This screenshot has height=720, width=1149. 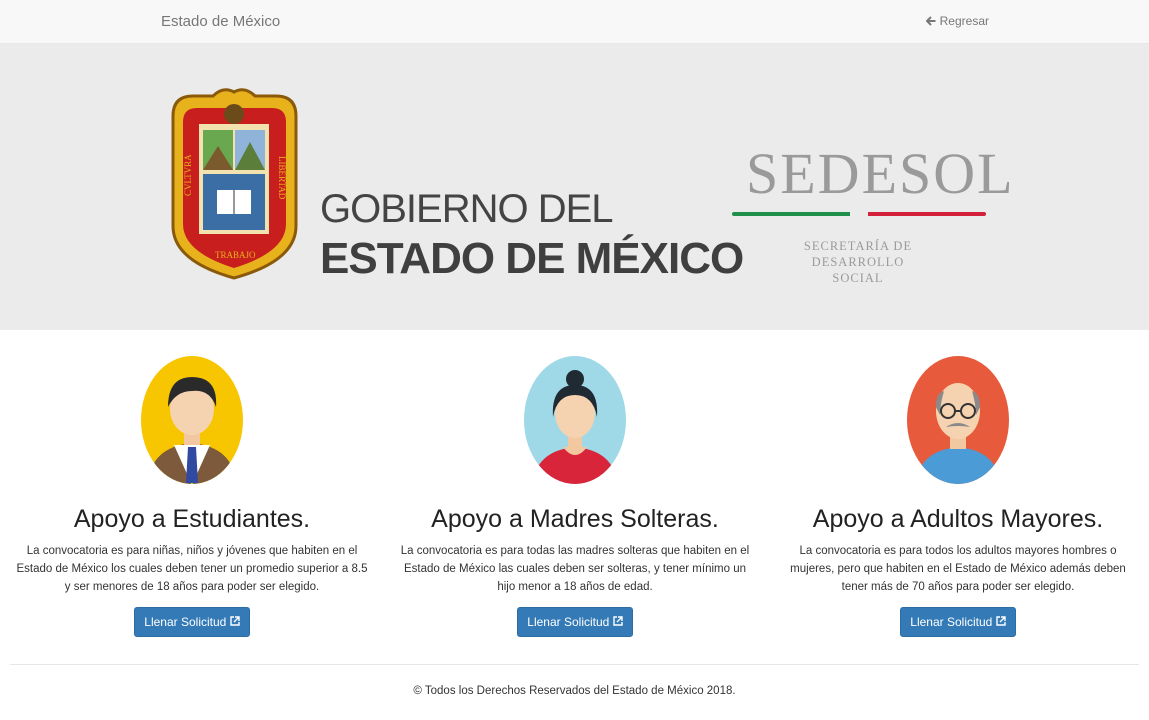 What do you see at coordinates (192, 420) in the screenshot?
I see `student-avatar-icon` at bounding box center [192, 420].